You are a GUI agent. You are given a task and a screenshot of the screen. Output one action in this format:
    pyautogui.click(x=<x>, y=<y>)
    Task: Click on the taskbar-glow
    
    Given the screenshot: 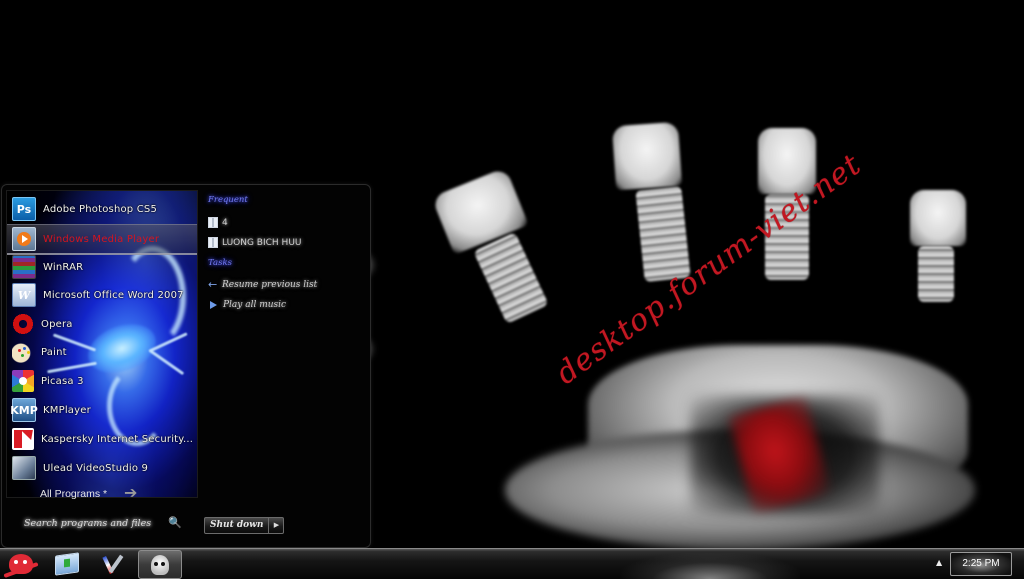 What is the action you would take?
    pyautogui.click(x=710, y=566)
    